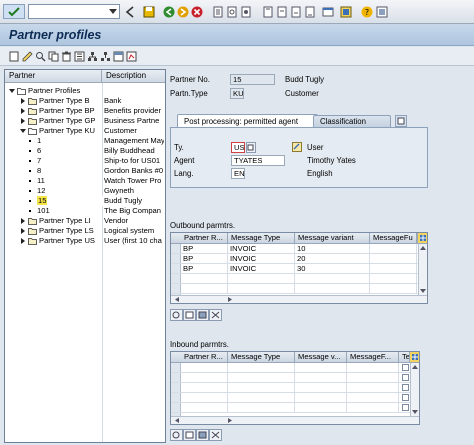  Describe the element at coordinates (296, 12) in the screenshot. I see `next-page-icon` at that location.